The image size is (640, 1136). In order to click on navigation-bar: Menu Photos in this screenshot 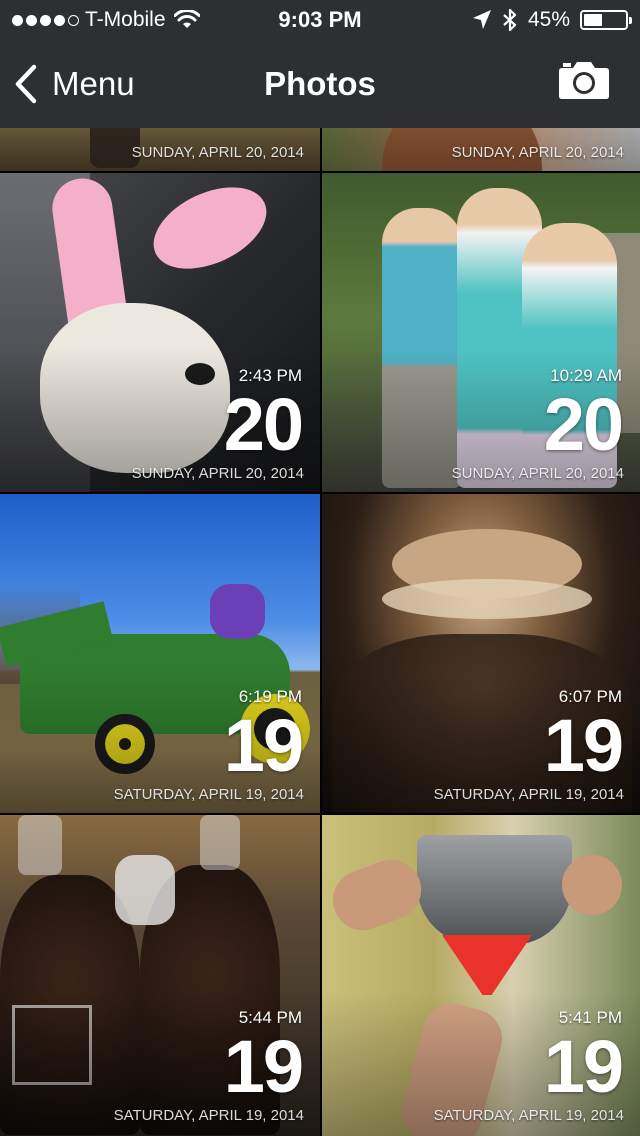, I will do `click(320, 84)`.